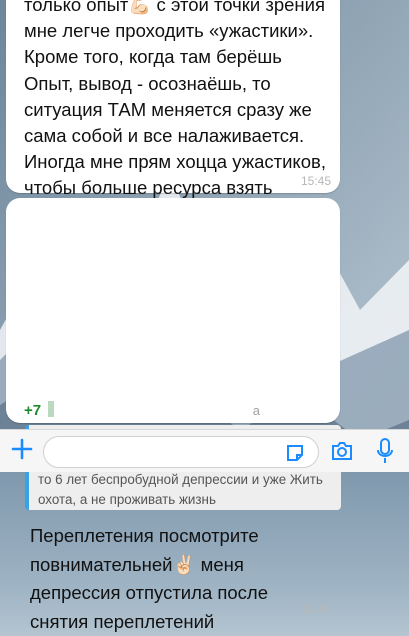 This screenshot has width=409, height=636. What do you see at coordinates (385, 451) in the screenshot?
I see `microphone-icon` at bounding box center [385, 451].